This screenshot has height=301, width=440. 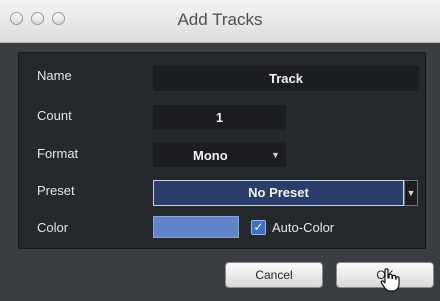 What do you see at coordinates (286, 78) in the screenshot?
I see `name-field: Track` at bounding box center [286, 78].